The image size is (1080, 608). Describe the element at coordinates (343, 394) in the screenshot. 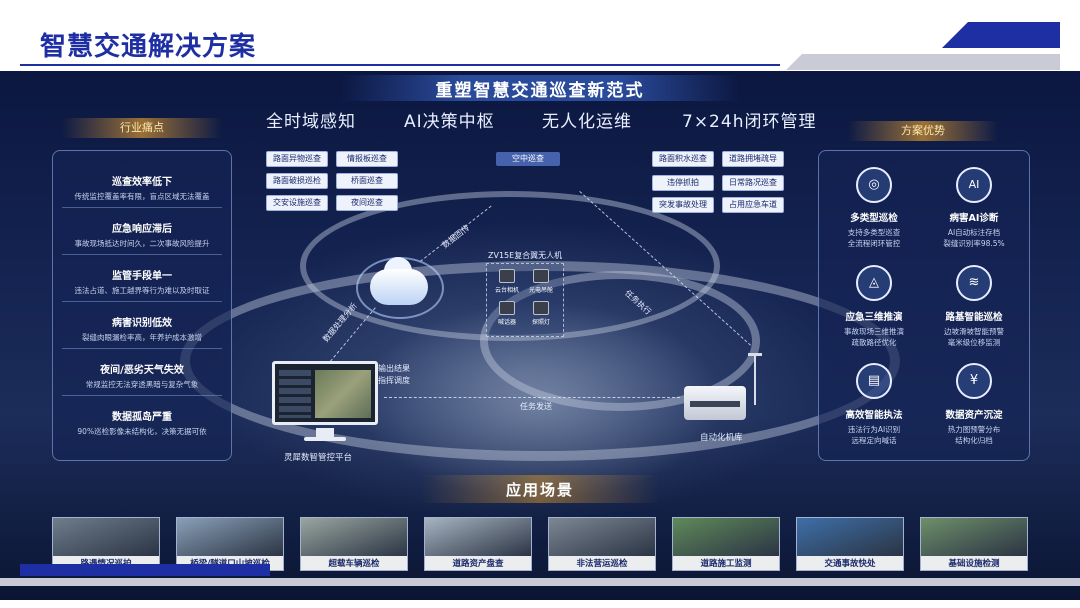

I see `monitor-map-view` at that location.